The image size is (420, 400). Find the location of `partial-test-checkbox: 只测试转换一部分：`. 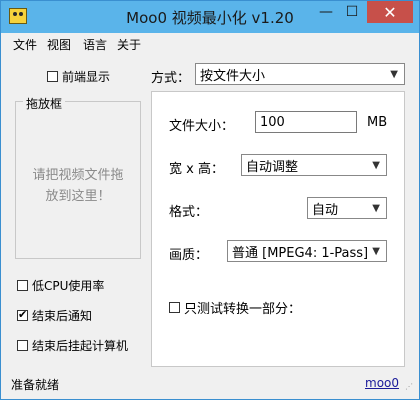

partial-test-checkbox: 只测试转换一部分： is located at coordinates (235, 307).